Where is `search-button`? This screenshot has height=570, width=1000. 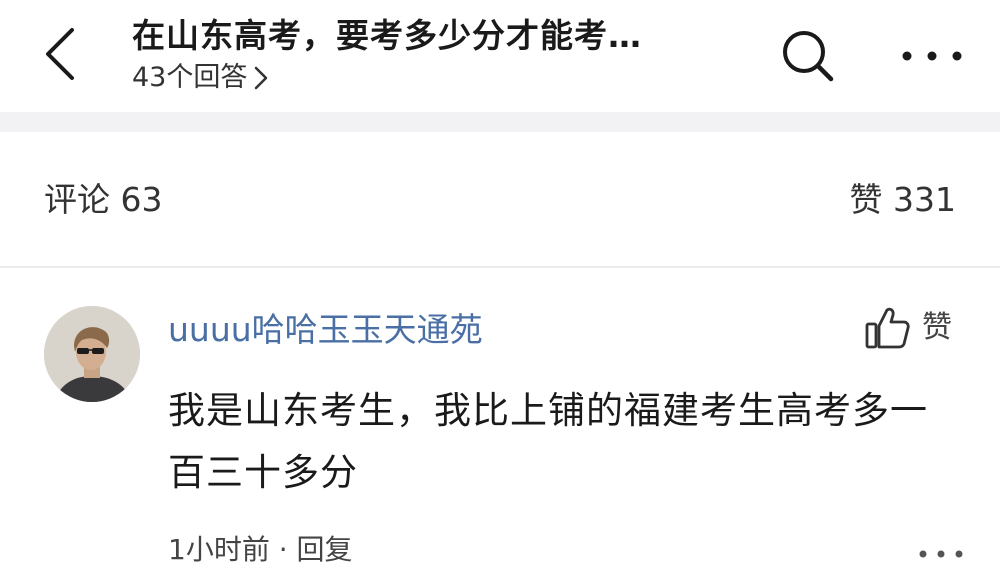
search-button is located at coordinates (808, 56).